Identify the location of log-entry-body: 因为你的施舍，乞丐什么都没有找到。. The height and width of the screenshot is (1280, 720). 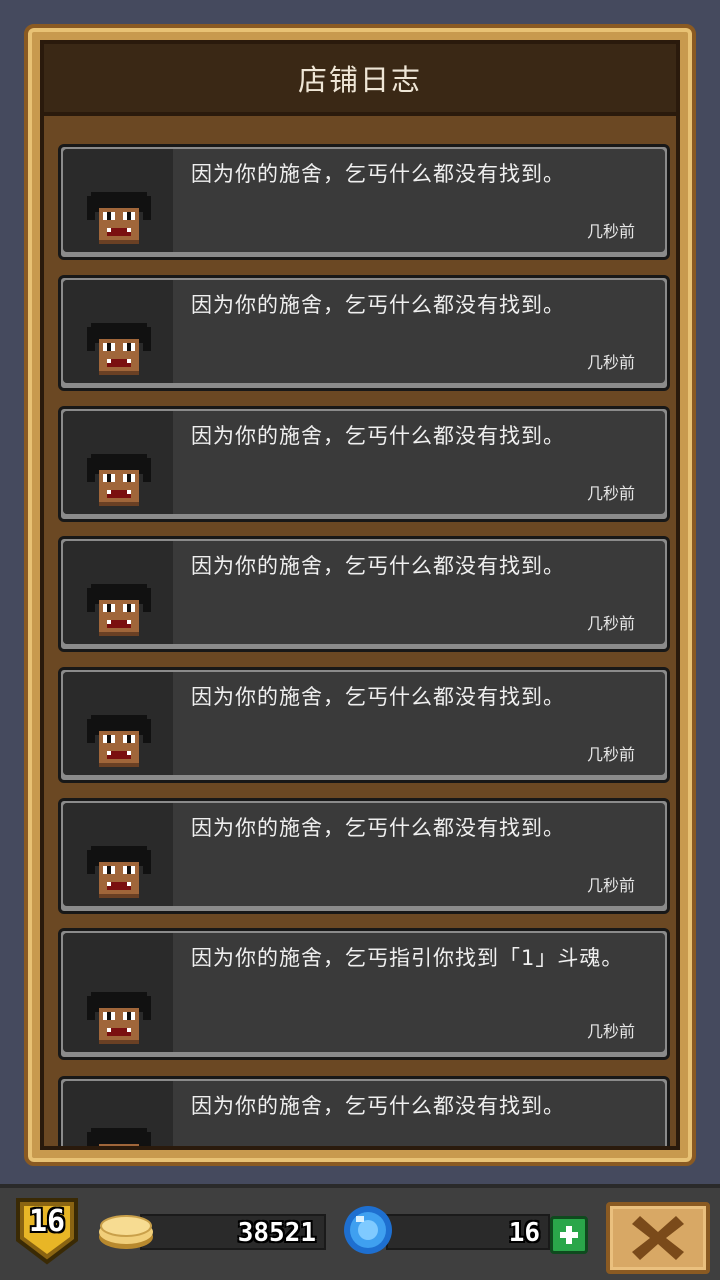
(364, 1113).